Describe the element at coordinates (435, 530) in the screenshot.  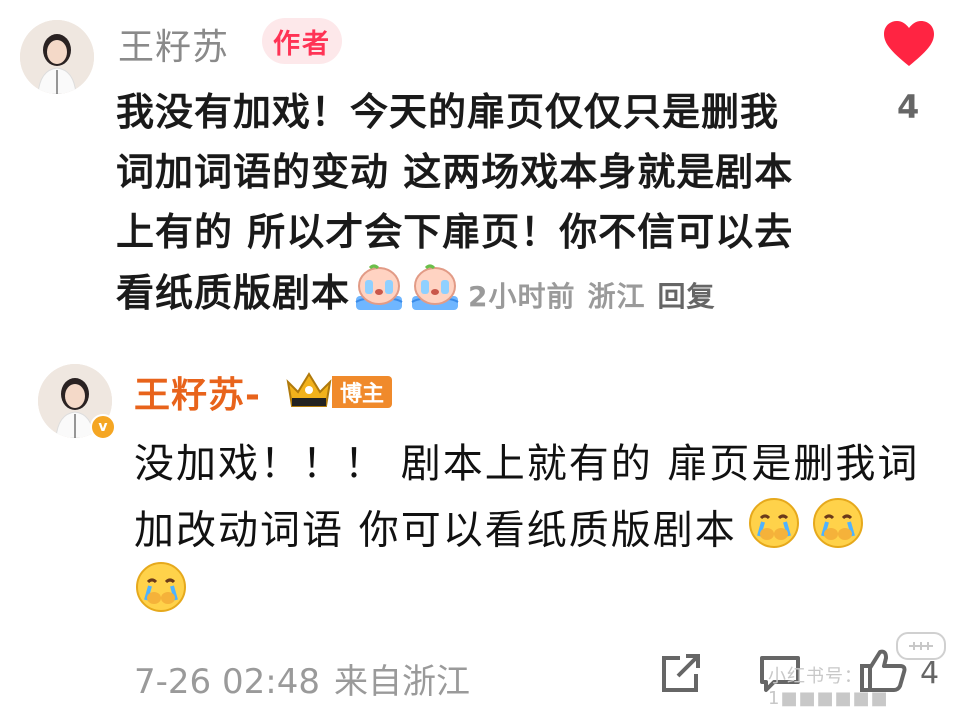
I see `comment-line: 加改动词语 你可以看纸质版剧本` at that location.